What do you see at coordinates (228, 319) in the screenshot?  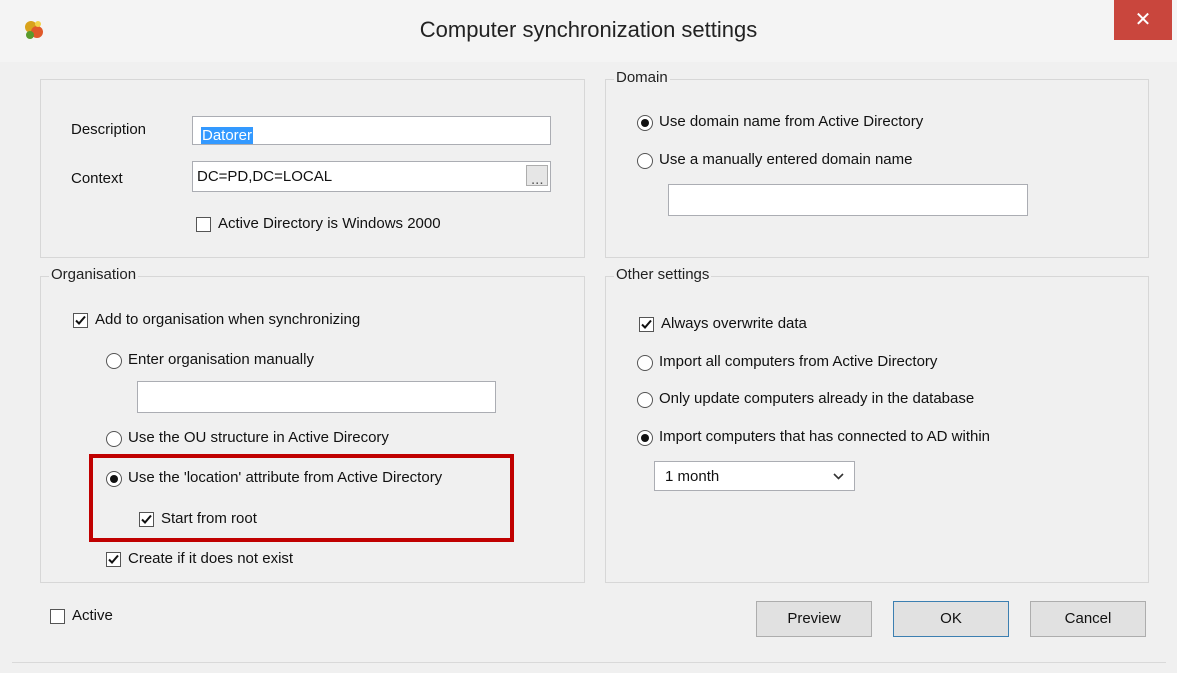 I see `add-organisation-label: Add to organisation when synchronizing` at bounding box center [228, 319].